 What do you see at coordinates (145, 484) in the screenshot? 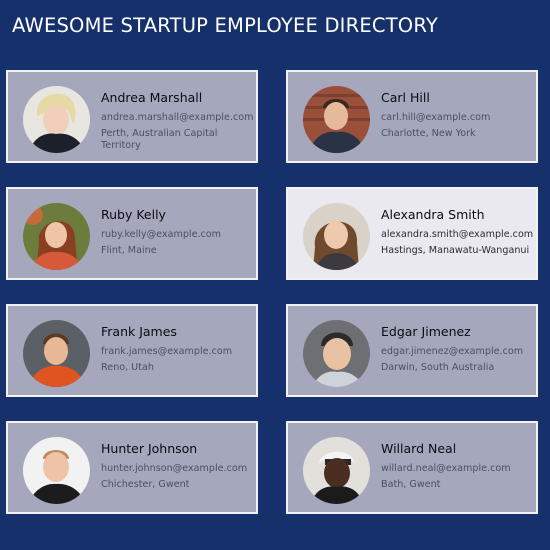
I see `employee-location: Chichester, Gwent` at bounding box center [145, 484].